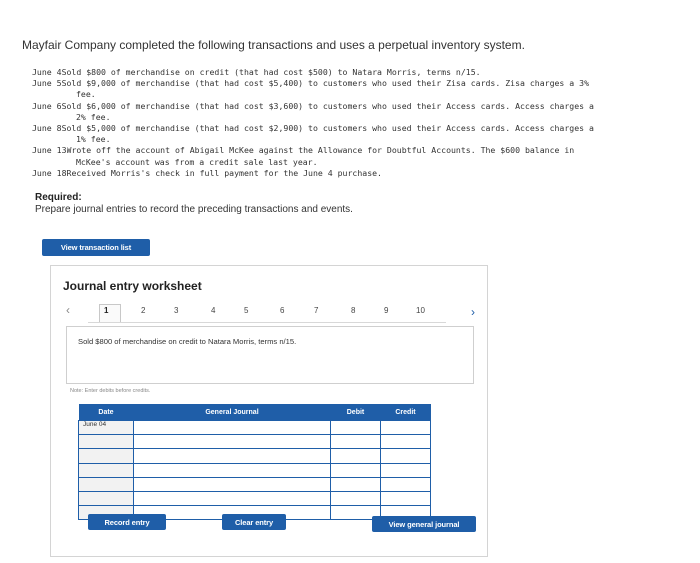 The width and height of the screenshot is (700, 563). Describe the element at coordinates (68, 310) in the screenshot. I see `chevron-left-icon: ‹` at that location.